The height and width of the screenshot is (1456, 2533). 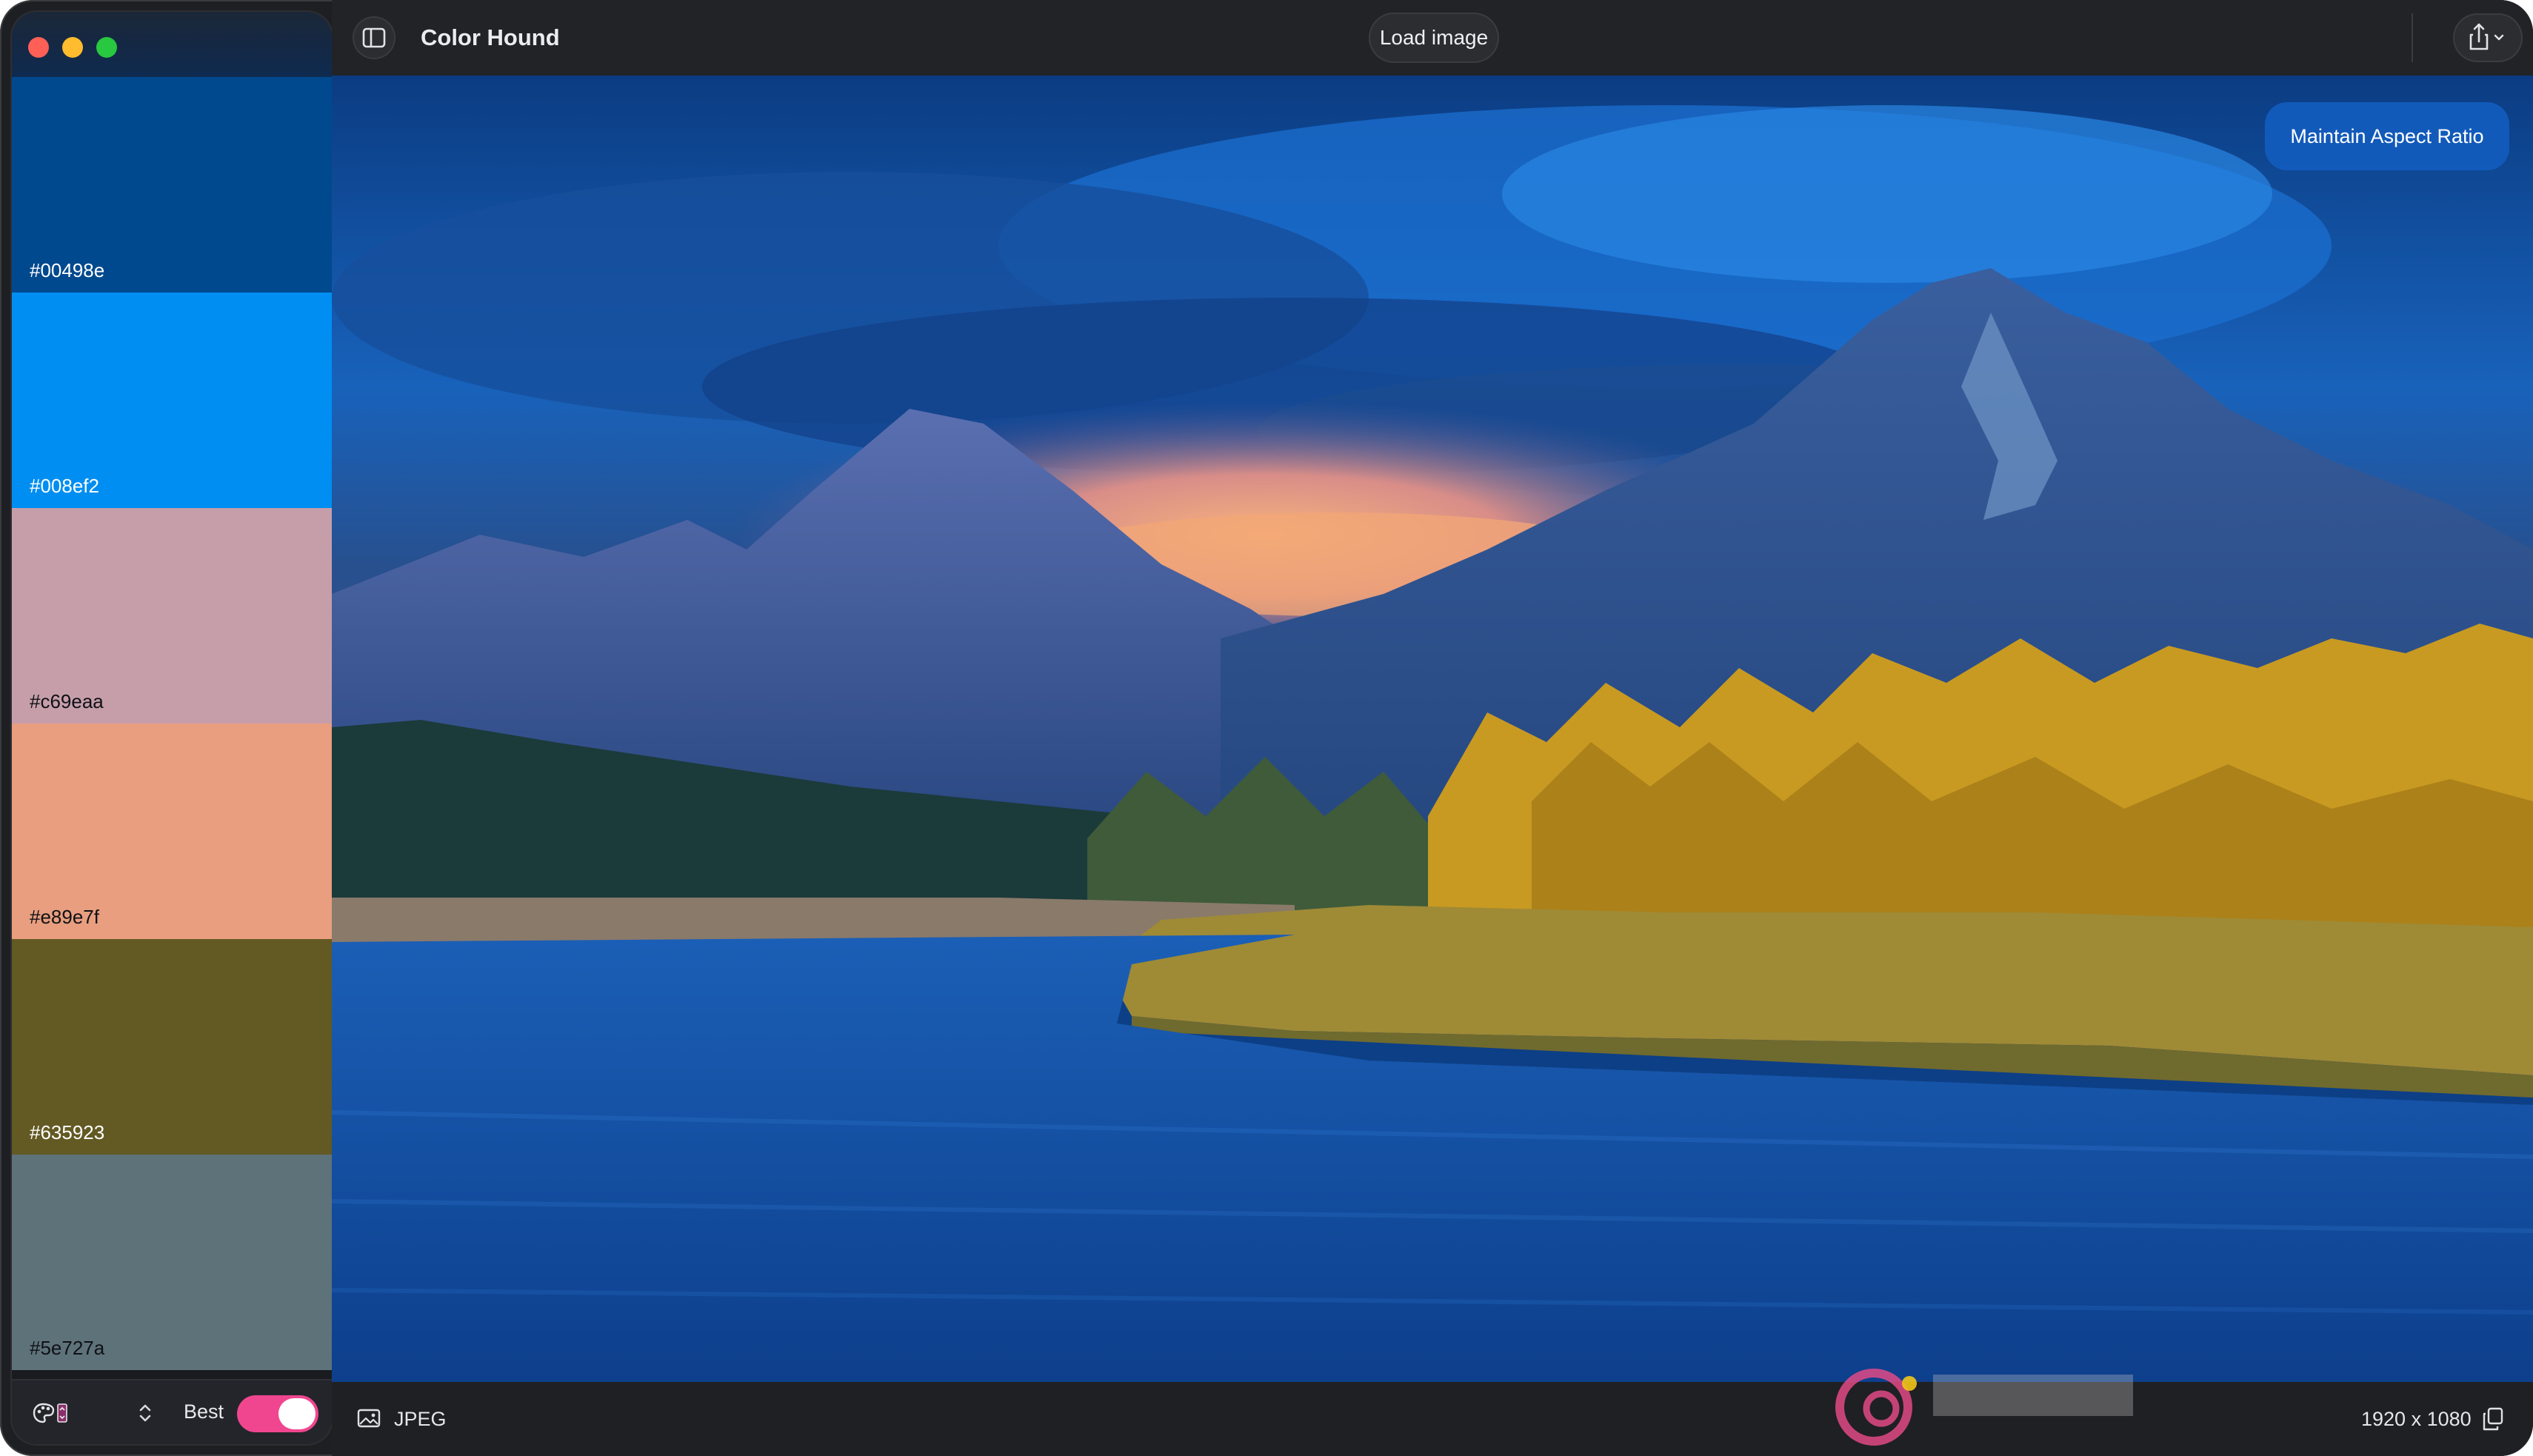 I want to click on load-image-button: Load image, so click(x=1434, y=38).